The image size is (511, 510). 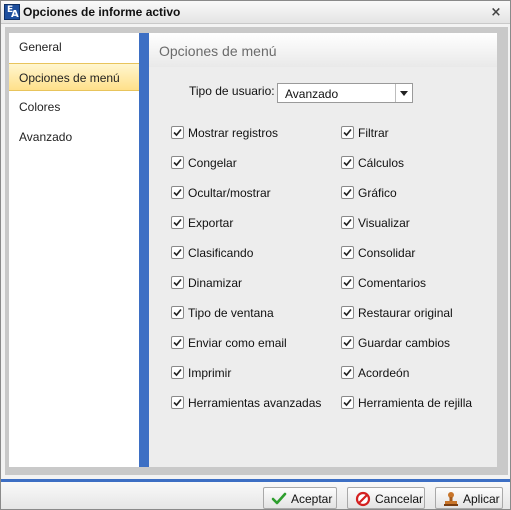 What do you see at coordinates (74, 77) in the screenshot?
I see `sidebar-item-opciones-de-menu: Opciones de menú` at bounding box center [74, 77].